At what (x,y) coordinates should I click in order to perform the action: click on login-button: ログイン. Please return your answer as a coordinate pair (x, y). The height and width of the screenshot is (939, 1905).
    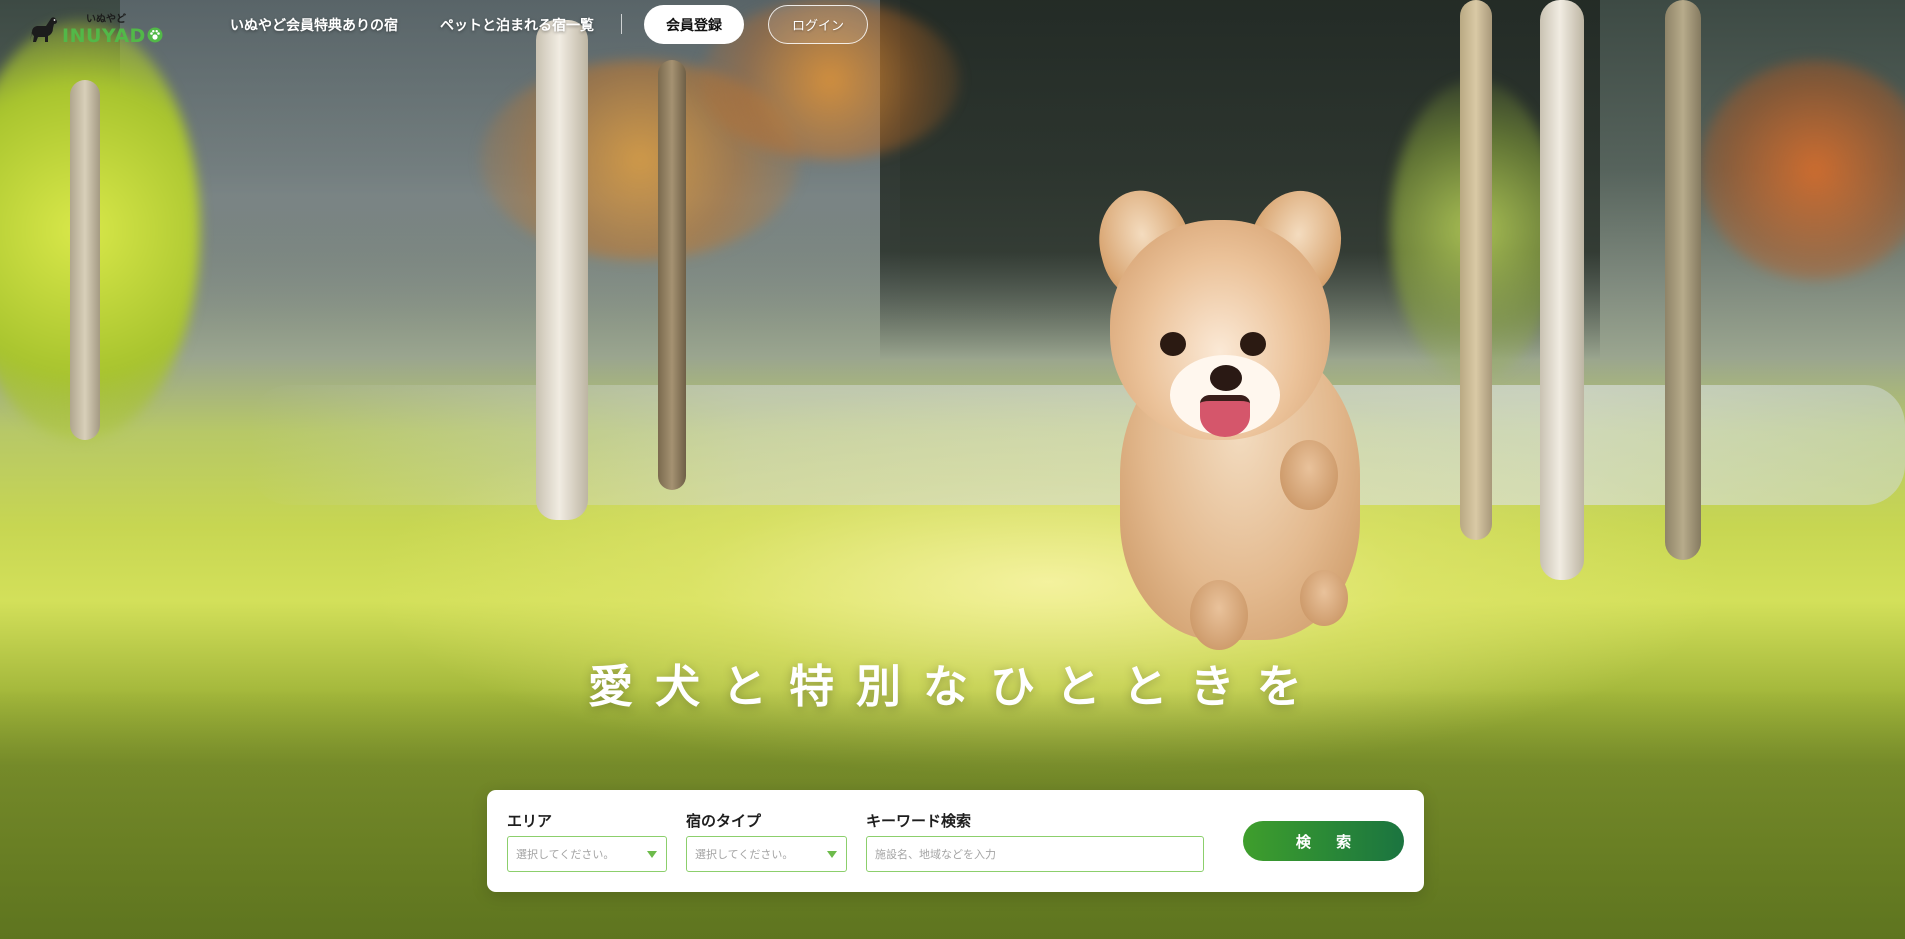
    Looking at the image, I should click on (818, 24).